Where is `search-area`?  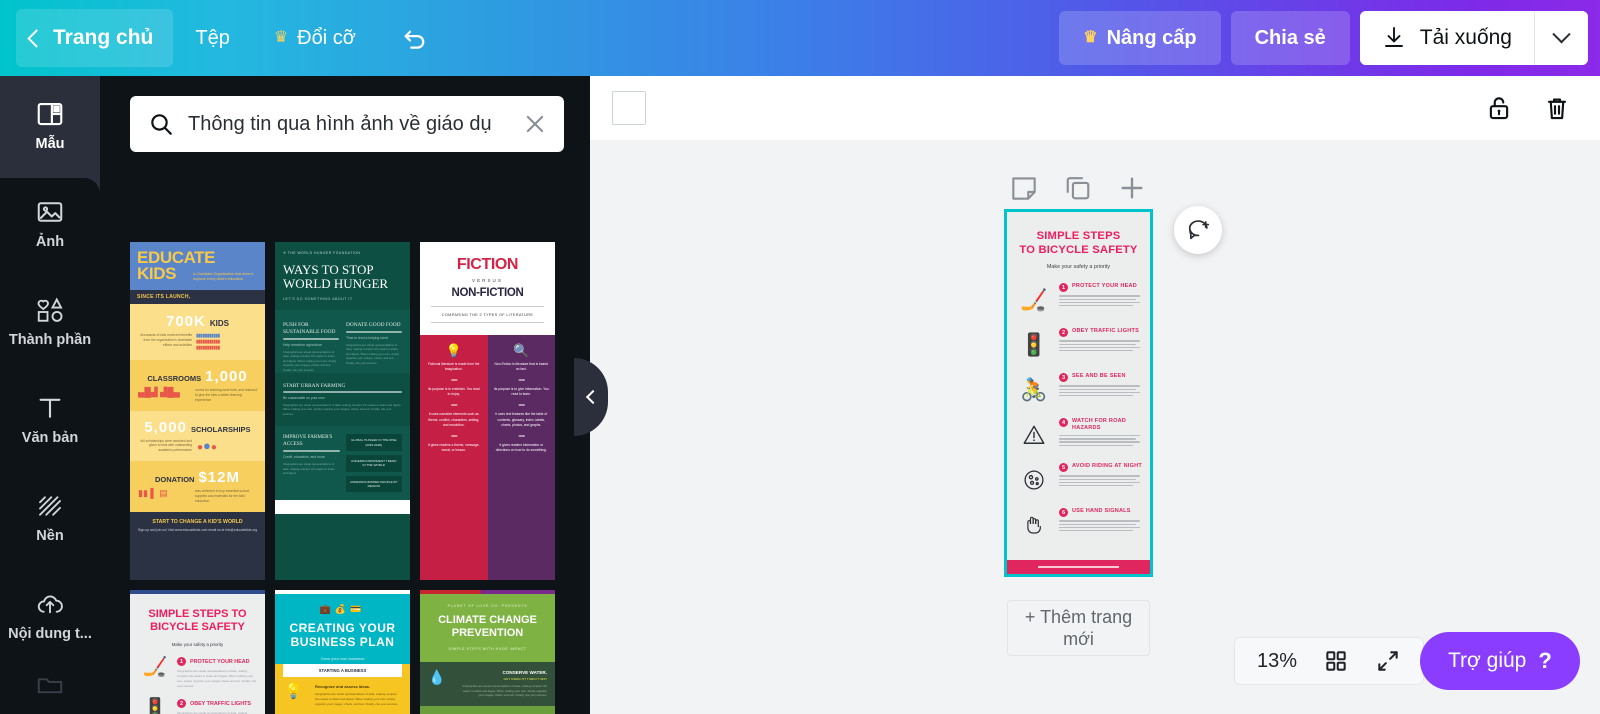
search-area is located at coordinates (345, 114).